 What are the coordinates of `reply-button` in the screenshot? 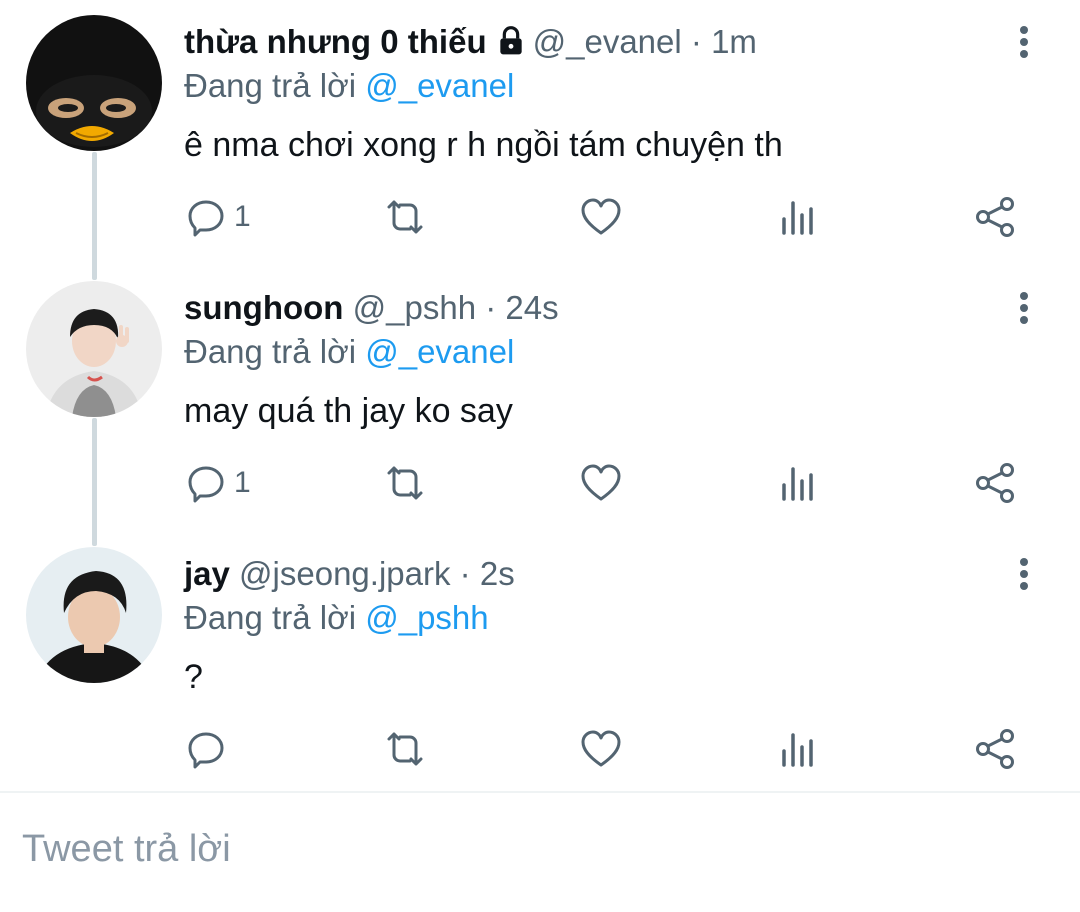 It's located at (210, 749).